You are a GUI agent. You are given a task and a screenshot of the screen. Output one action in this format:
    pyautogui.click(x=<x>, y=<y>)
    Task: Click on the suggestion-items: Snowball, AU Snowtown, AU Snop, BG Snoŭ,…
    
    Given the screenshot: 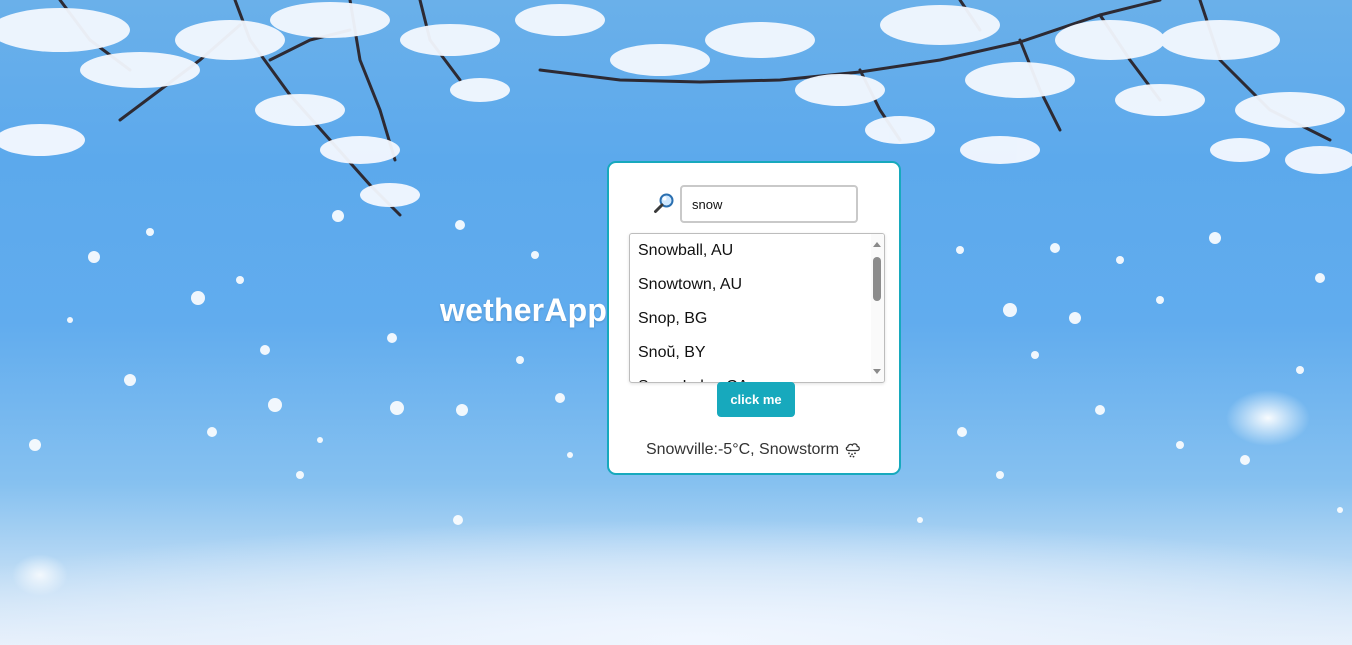 What is the action you would take?
    pyautogui.click(x=751, y=308)
    